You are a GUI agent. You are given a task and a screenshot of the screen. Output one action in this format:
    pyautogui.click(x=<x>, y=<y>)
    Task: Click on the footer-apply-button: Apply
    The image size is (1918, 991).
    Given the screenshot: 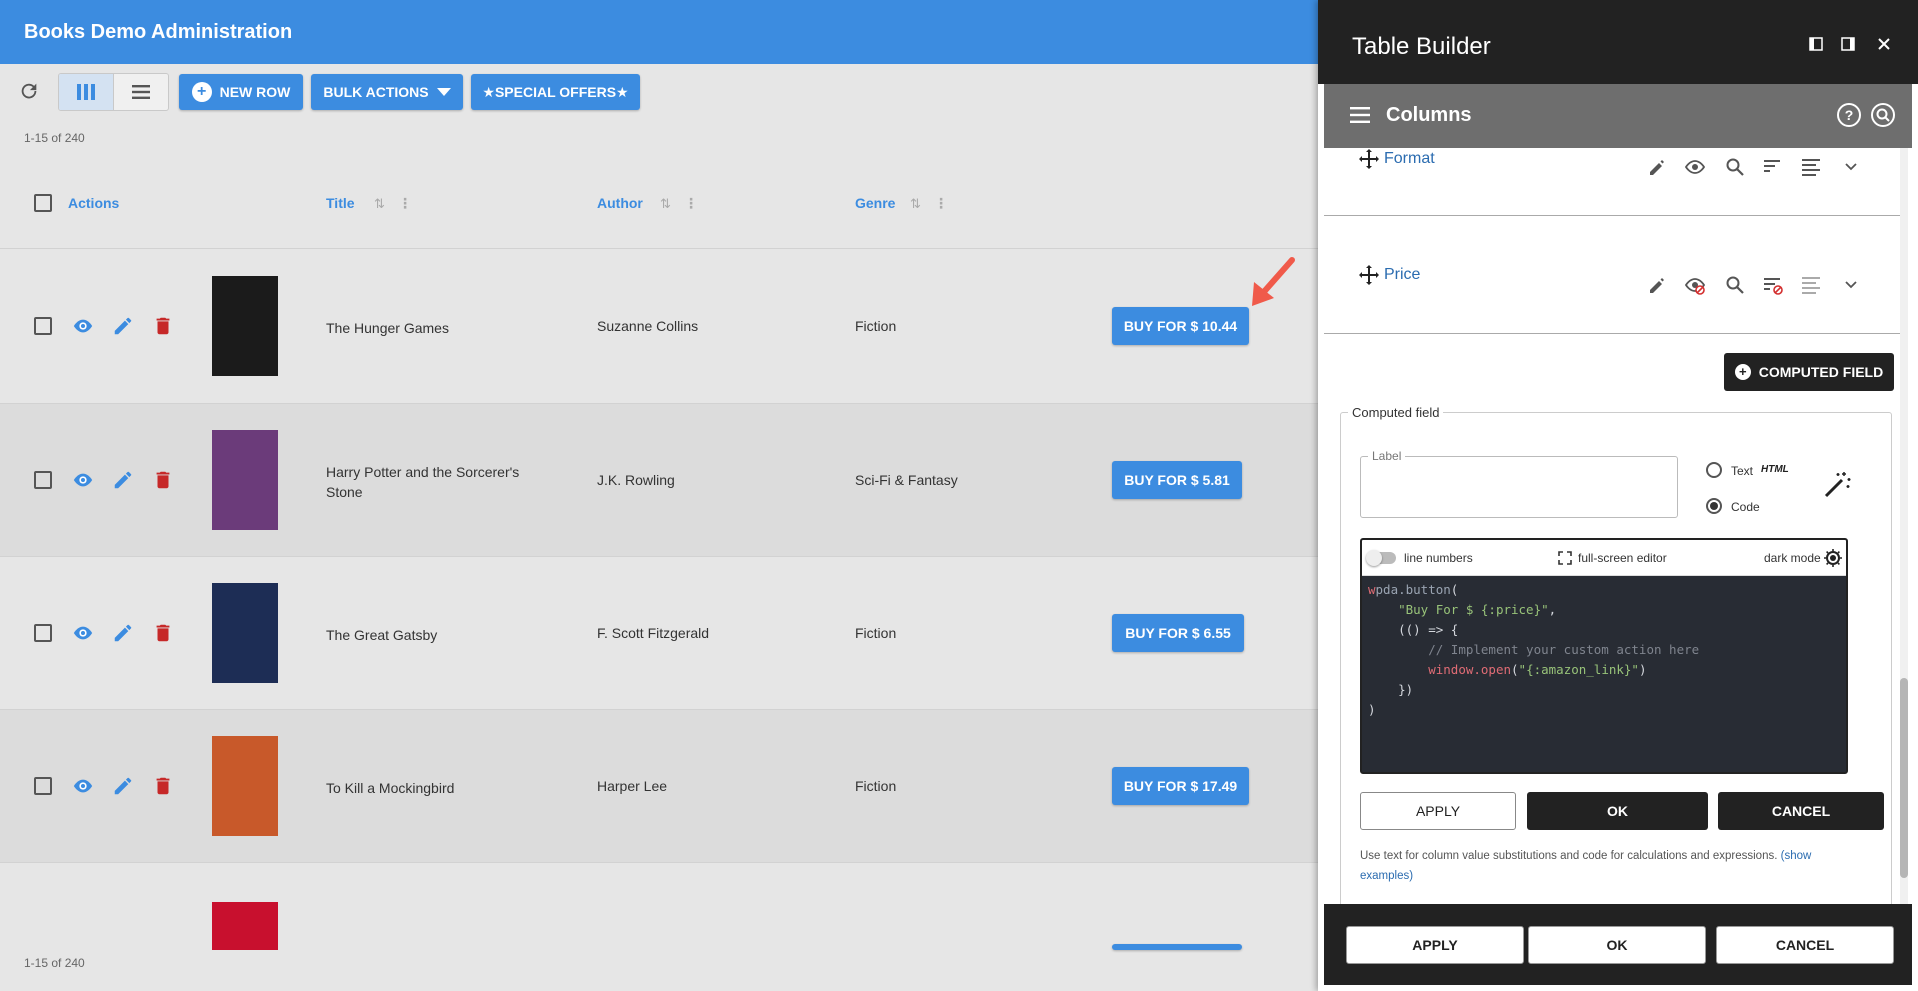 What is the action you would take?
    pyautogui.click(x=1435, y=945)
    